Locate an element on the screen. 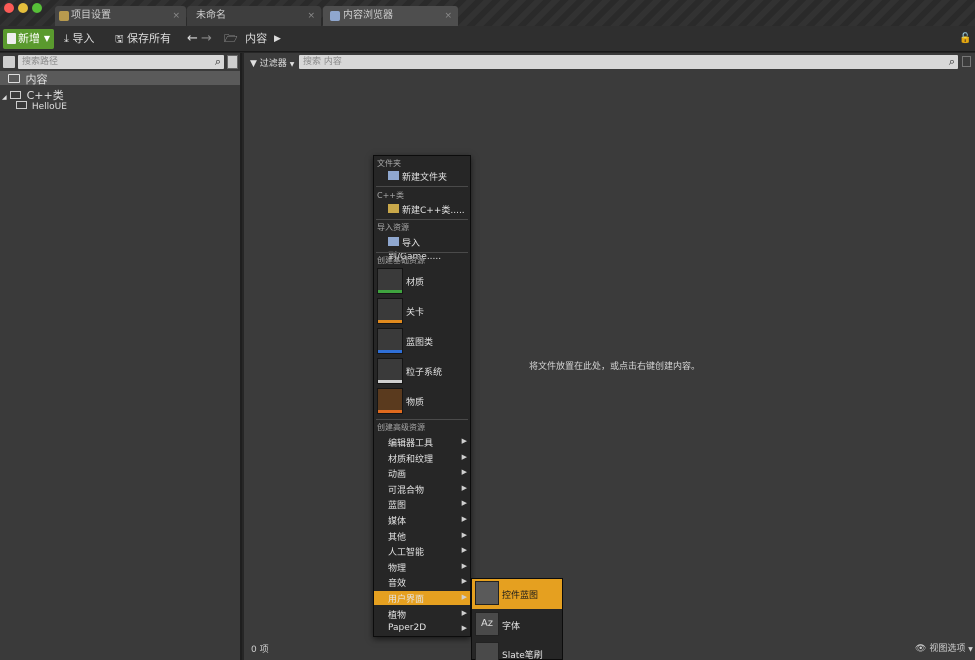 The image size is (975, 660). folder-open-icon: 🗁 is located at coordinates (231, 38).